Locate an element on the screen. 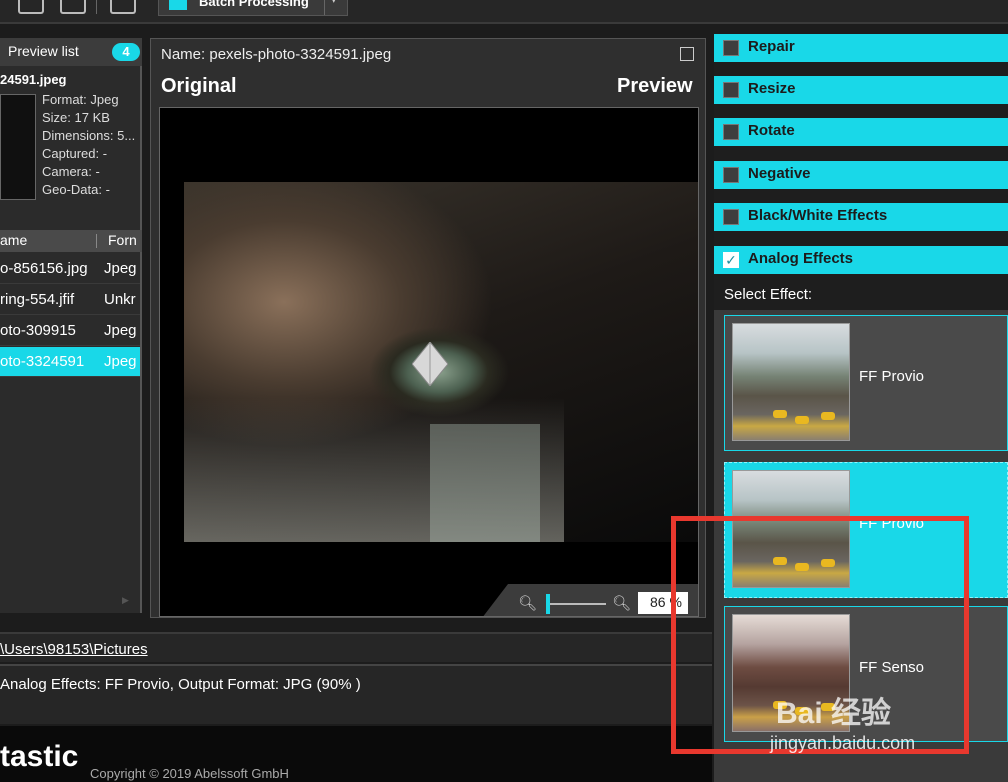 The height and width of the screenshot is (782, 1008). scroll-right-icon: ▶ is located at coordinates (125, 600).